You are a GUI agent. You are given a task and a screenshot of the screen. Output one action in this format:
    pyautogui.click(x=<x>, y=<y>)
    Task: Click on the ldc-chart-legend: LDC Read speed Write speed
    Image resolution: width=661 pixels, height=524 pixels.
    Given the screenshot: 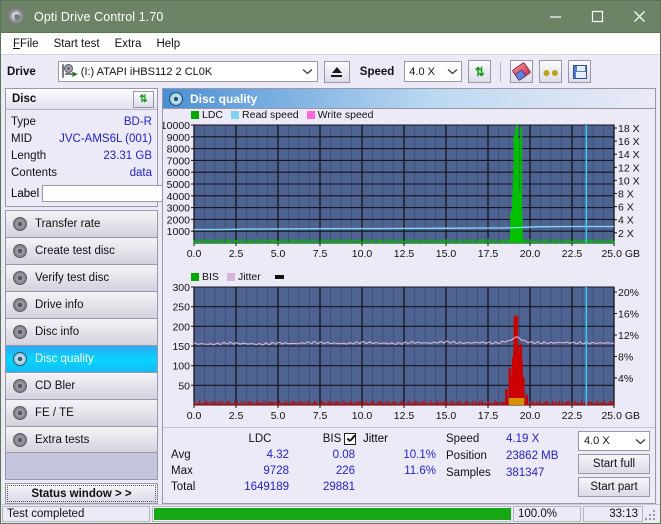 What is the action you would take?
    pyautogui.click(x=409, y=115)
    